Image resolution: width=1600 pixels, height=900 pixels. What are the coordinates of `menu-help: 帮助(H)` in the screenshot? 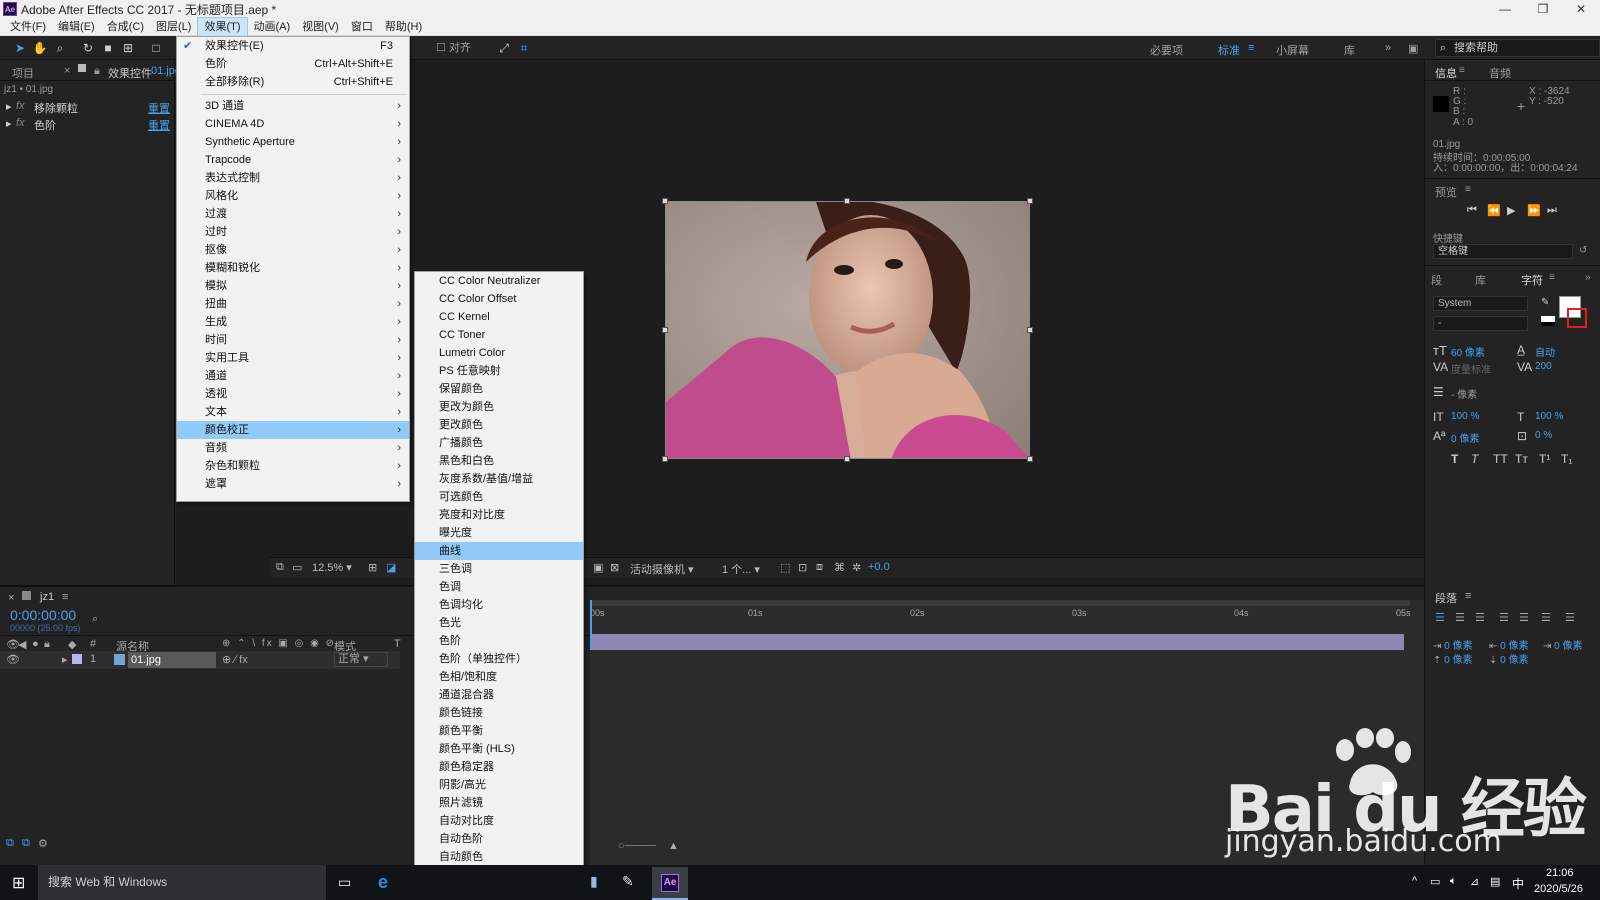 It's located at (403, 27).